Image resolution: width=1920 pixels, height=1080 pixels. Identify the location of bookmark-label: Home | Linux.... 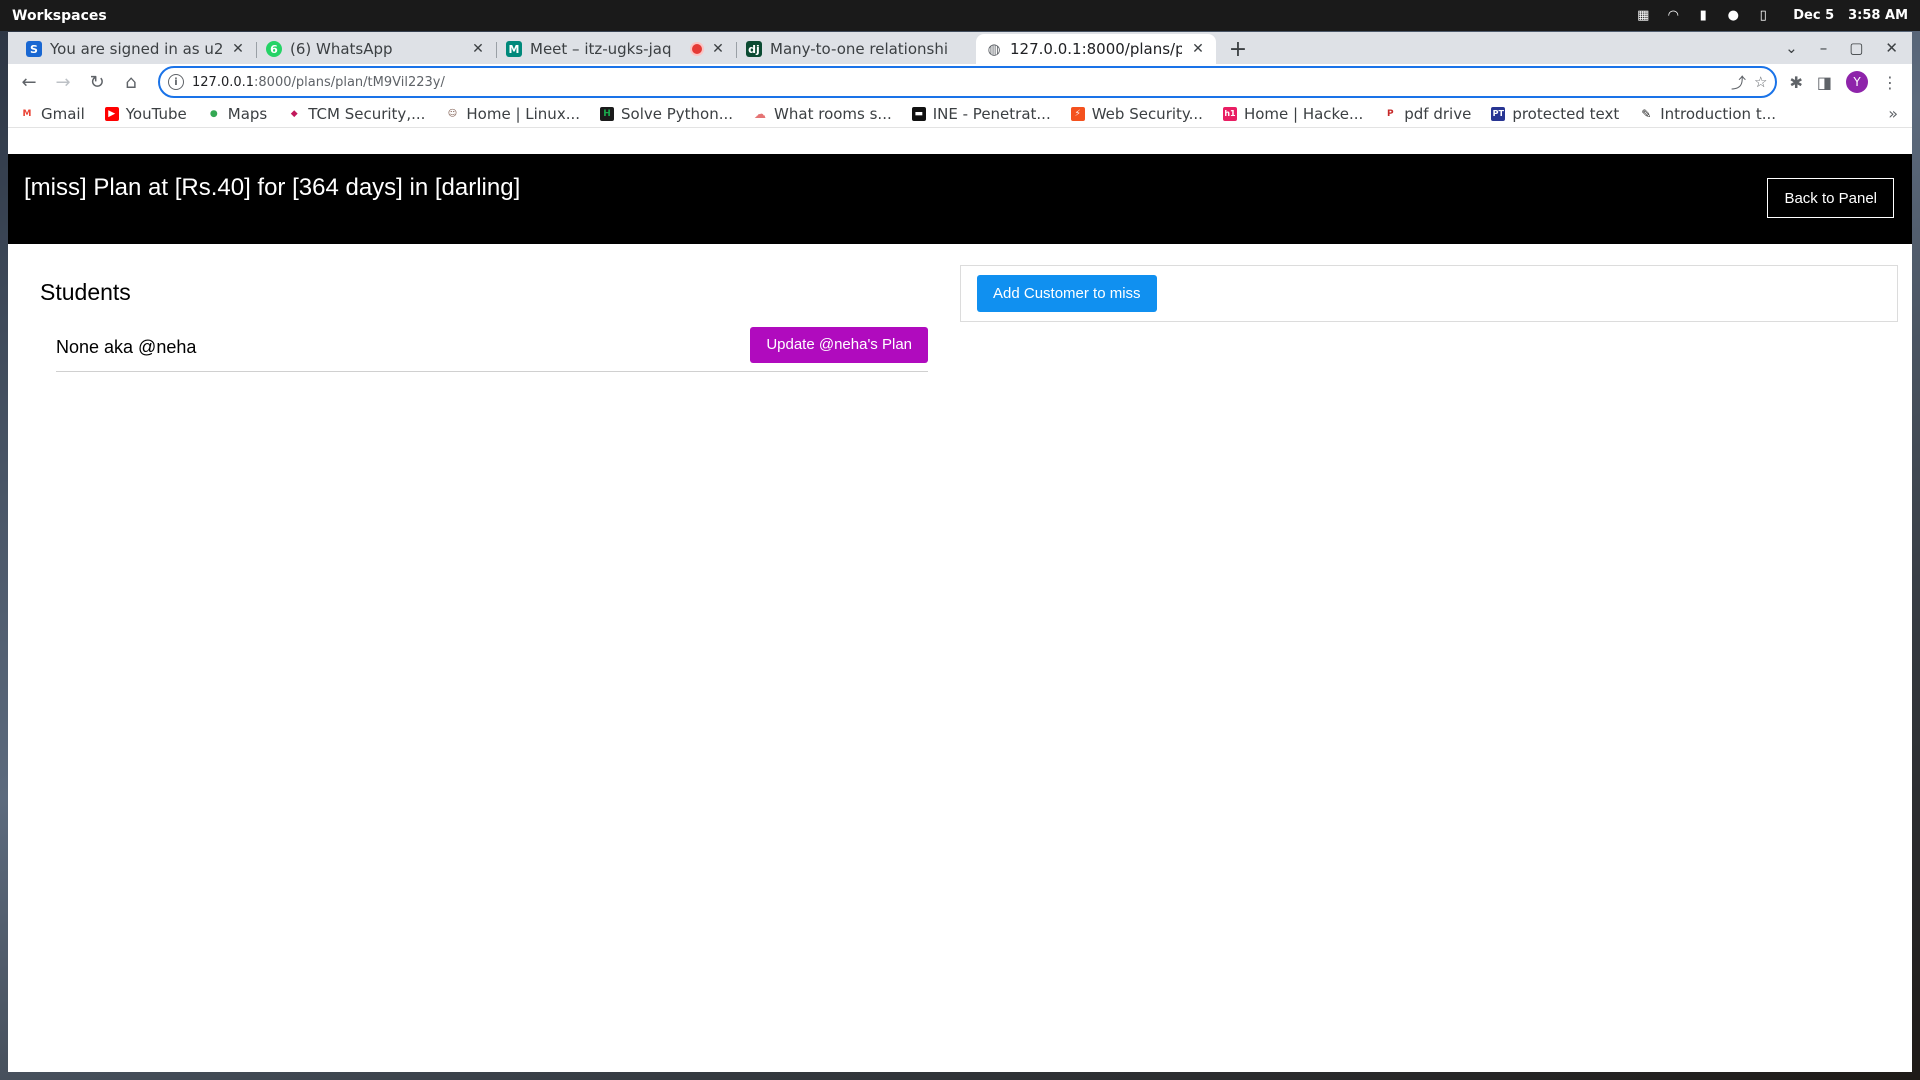
(523, 113).